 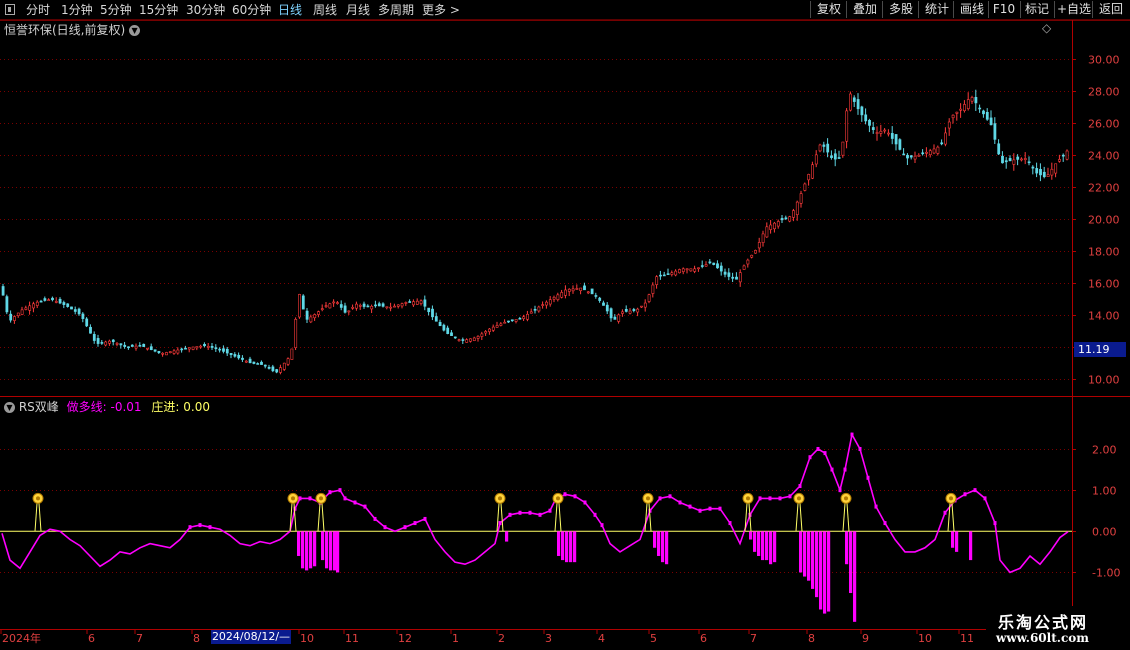 I want to click on x-label-6: 12, so click(x=405, y=638).